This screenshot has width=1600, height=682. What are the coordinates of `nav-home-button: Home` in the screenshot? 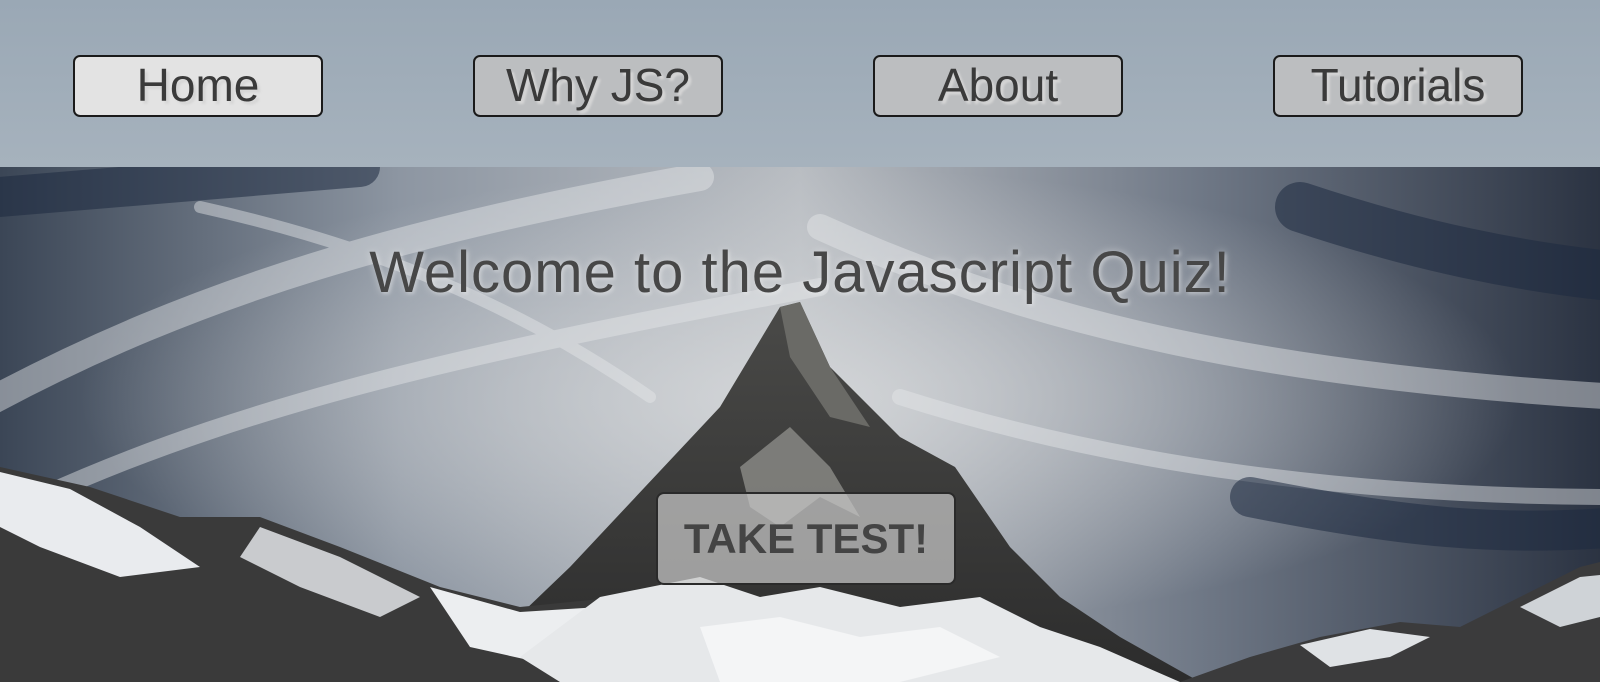 It's located at (198, 86).